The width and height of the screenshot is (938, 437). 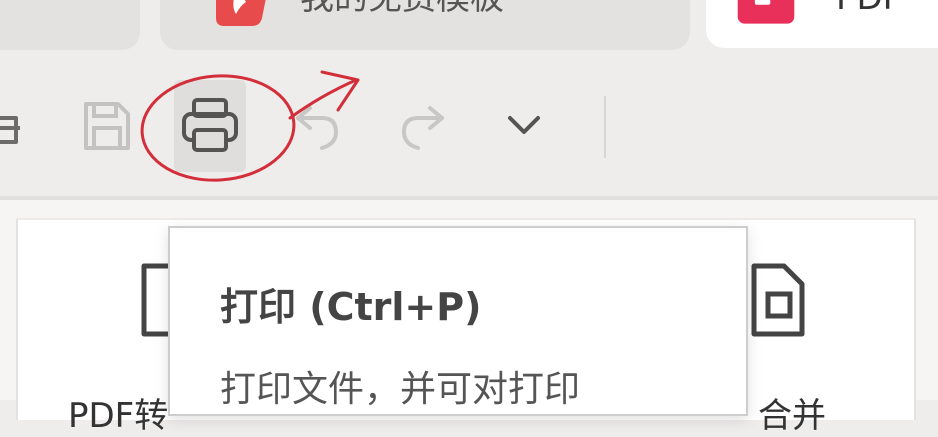 I want to click on tab-free-templates: 我的免费模板, so click(x=425, y=25).